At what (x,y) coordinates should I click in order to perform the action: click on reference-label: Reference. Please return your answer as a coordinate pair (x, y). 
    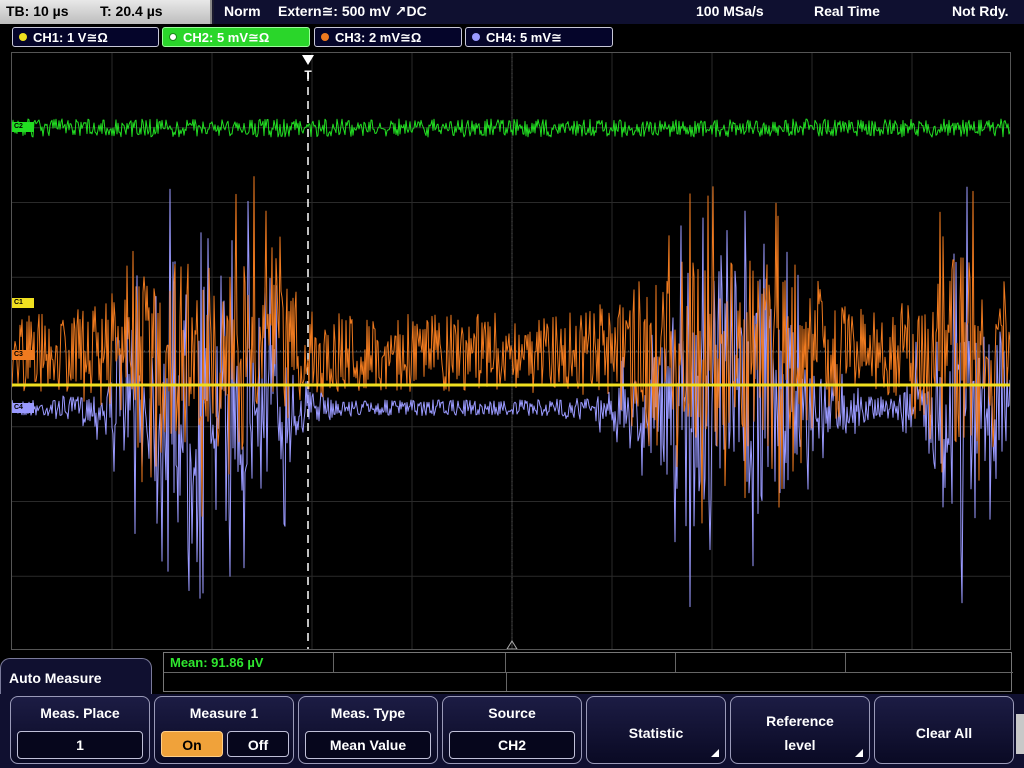
    Looking at the image, I should click on (800, 721).